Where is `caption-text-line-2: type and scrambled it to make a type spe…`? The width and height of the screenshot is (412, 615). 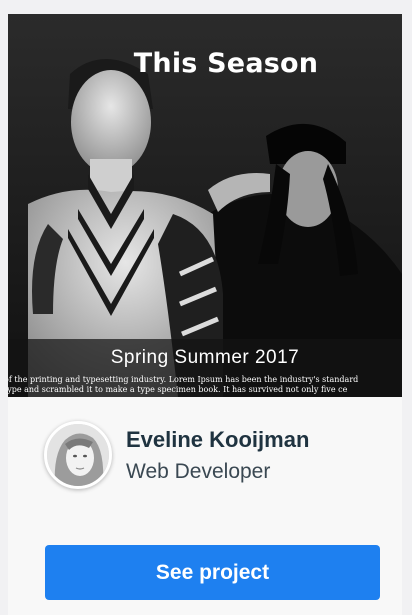
caption-text-line-2: type and scrambled it to make a type spe… is located at coordinates (178, 389).